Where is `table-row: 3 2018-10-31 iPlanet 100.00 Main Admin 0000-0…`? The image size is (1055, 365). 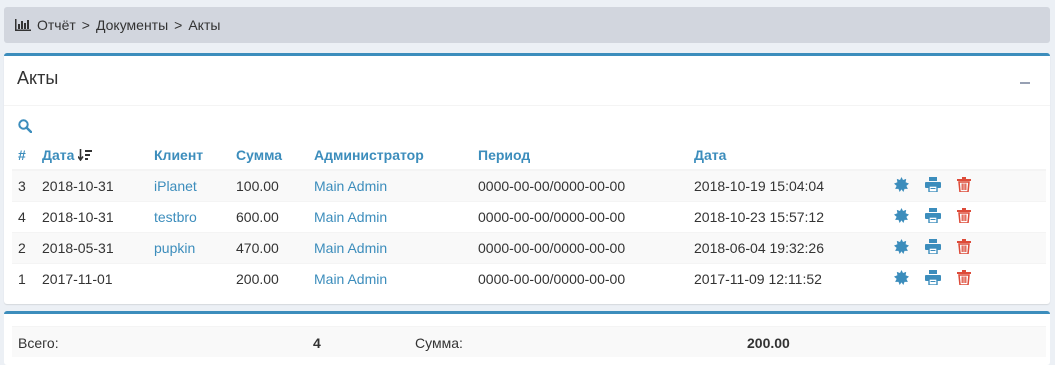 table-row: 3 2018-10-31 iPlanet 100.00 Main Admin 0000-0… is located at coordinates (529, 185).